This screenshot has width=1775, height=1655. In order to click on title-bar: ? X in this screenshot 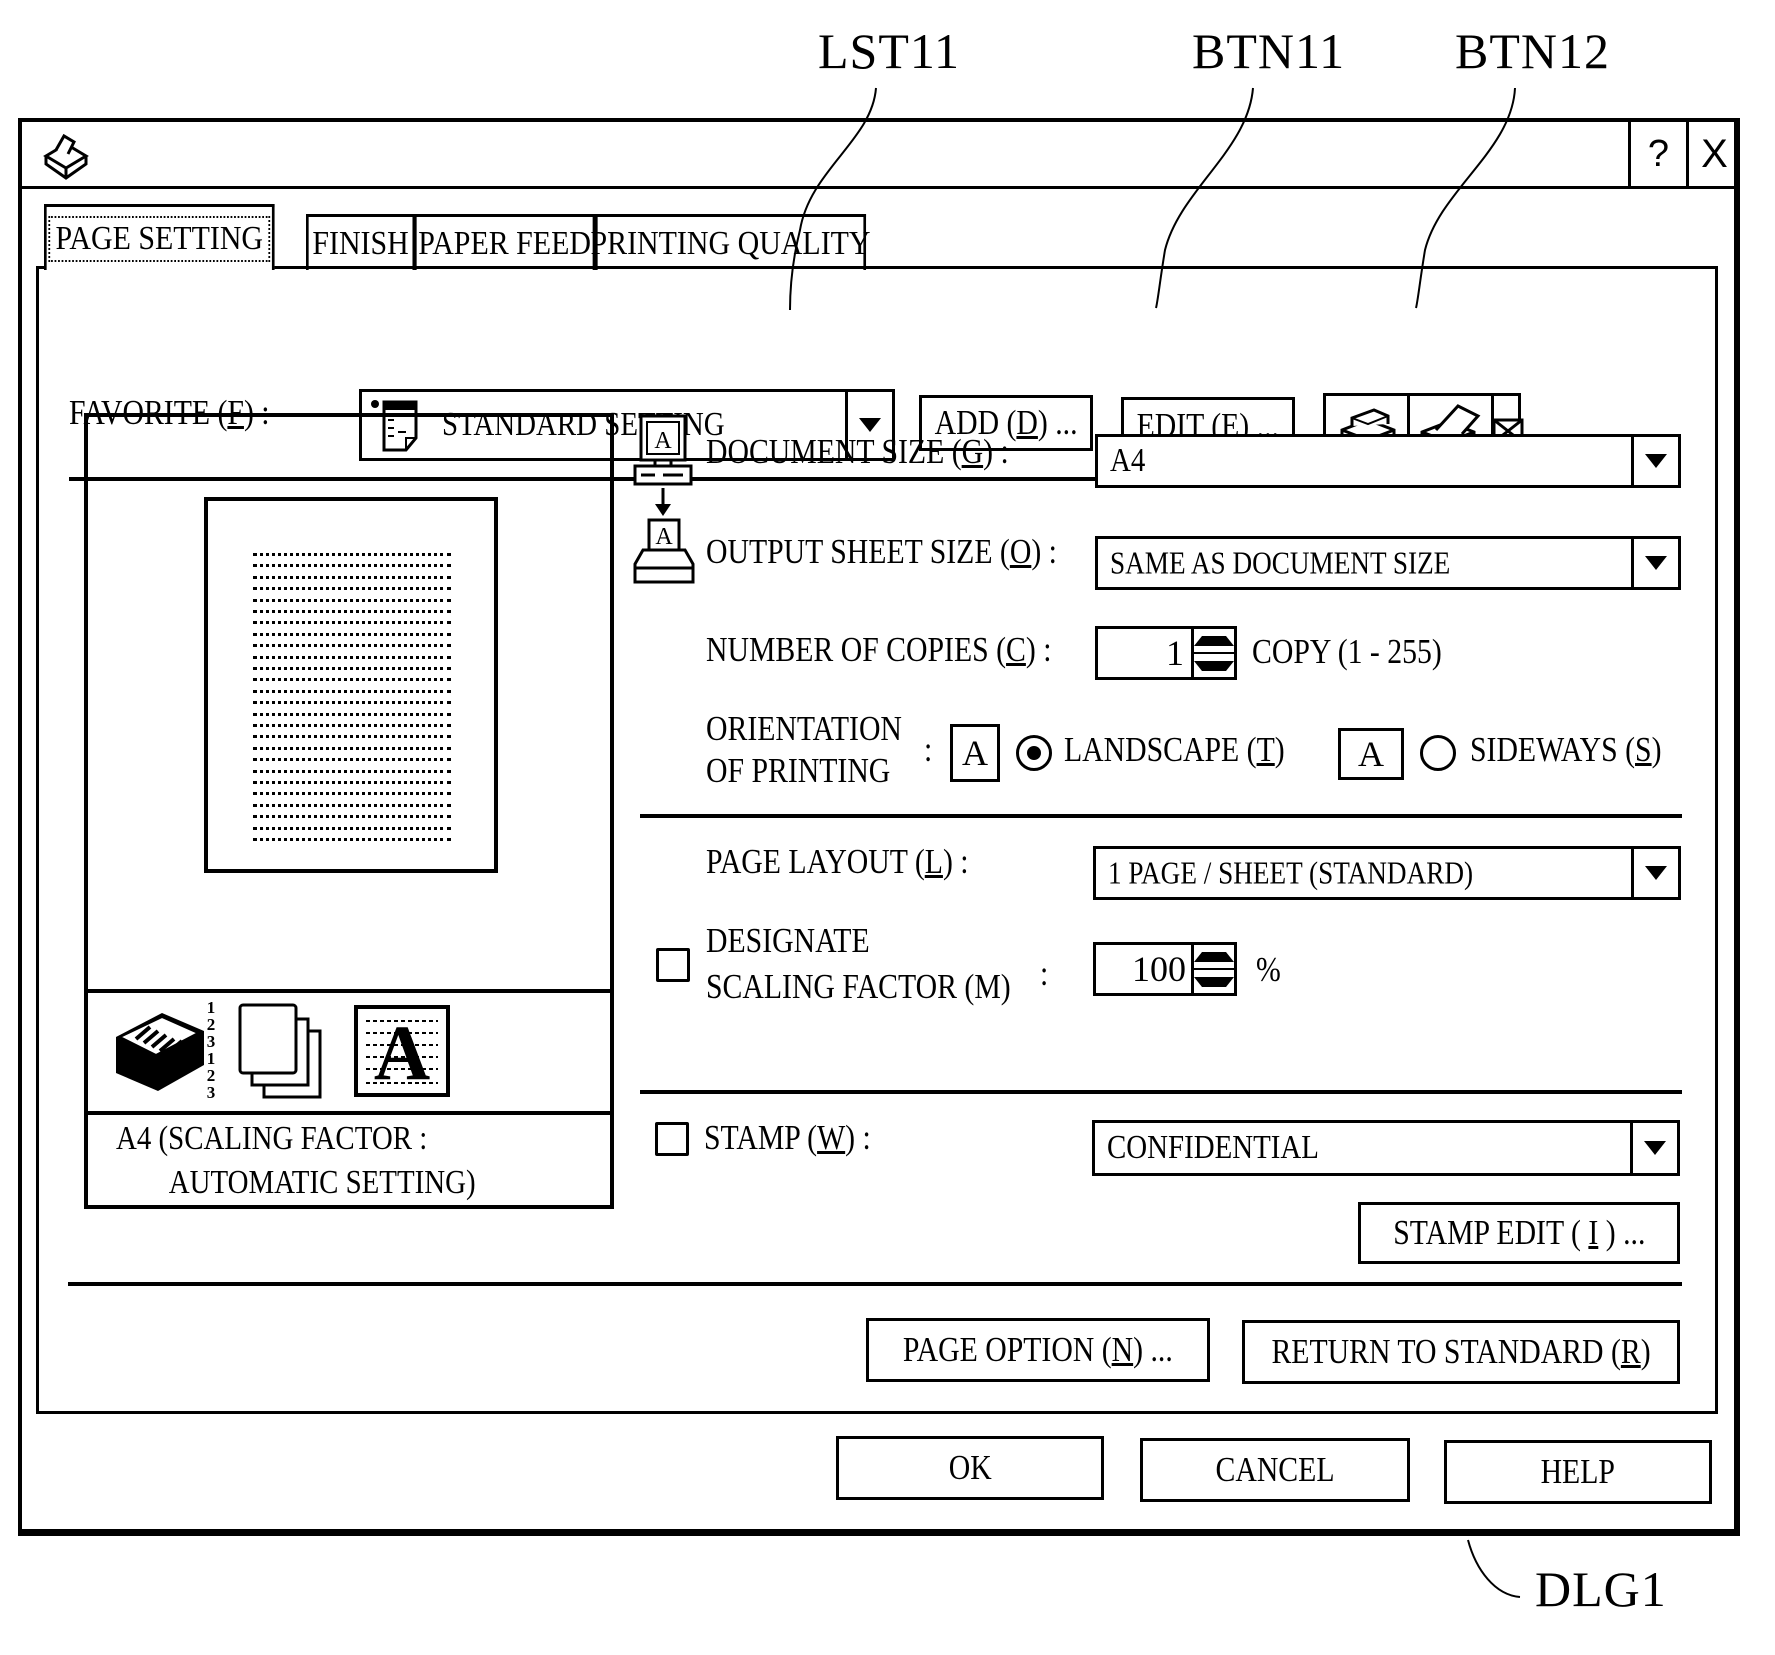, I will do `click(878, 155)`.